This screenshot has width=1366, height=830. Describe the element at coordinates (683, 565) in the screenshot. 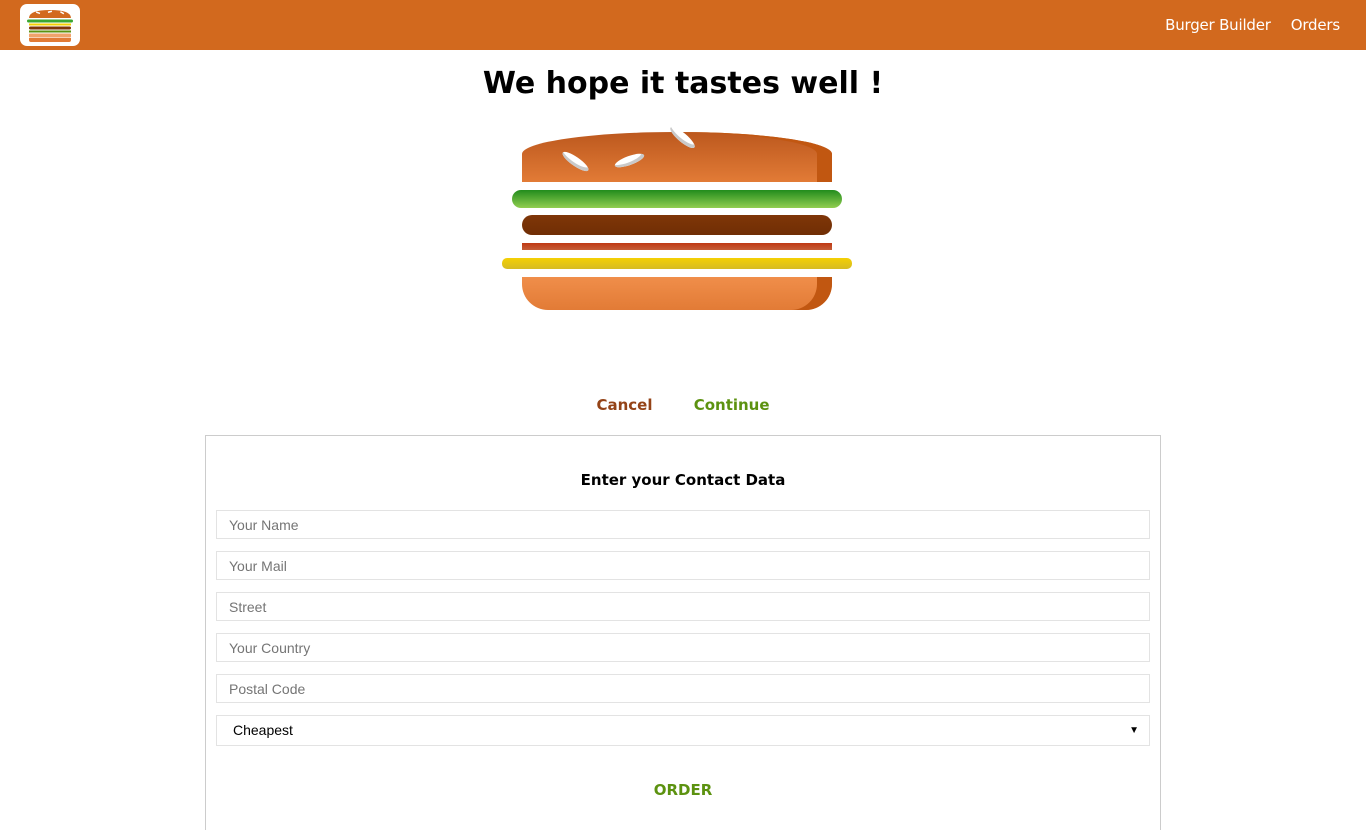

I see `email-field` at that location.